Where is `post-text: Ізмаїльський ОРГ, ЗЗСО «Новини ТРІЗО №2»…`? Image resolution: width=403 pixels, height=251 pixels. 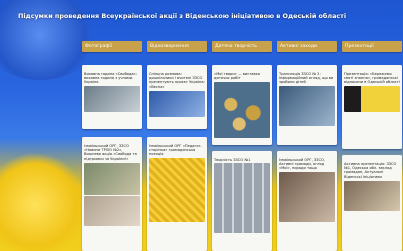 post-text: Ізмаїльський ОРГ, ЗЗСО «Новини ТРІЗО №2»… is located at coordinates (110, 152).